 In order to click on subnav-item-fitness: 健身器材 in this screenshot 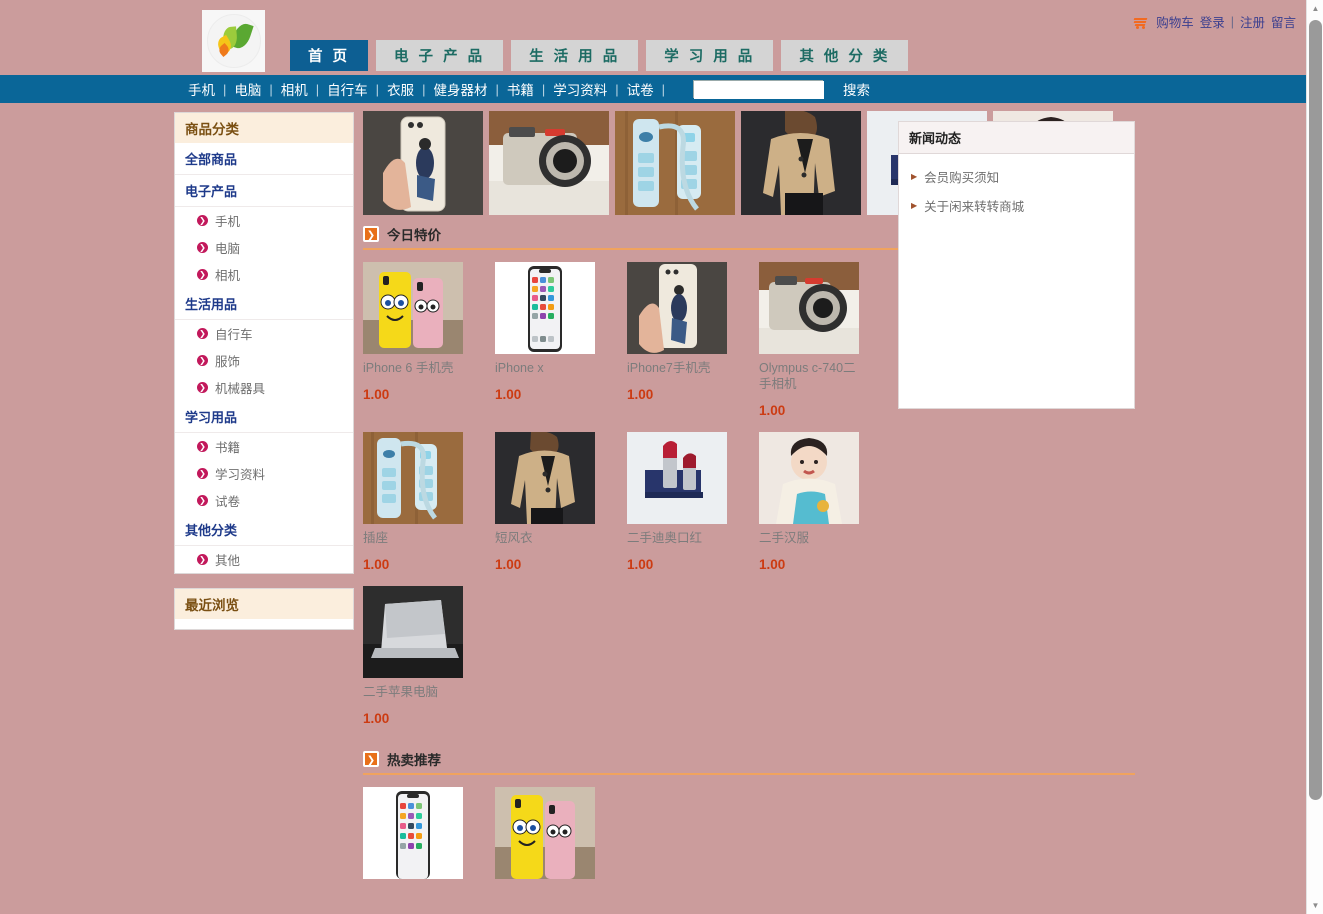, I will do `click(460, 89)`.